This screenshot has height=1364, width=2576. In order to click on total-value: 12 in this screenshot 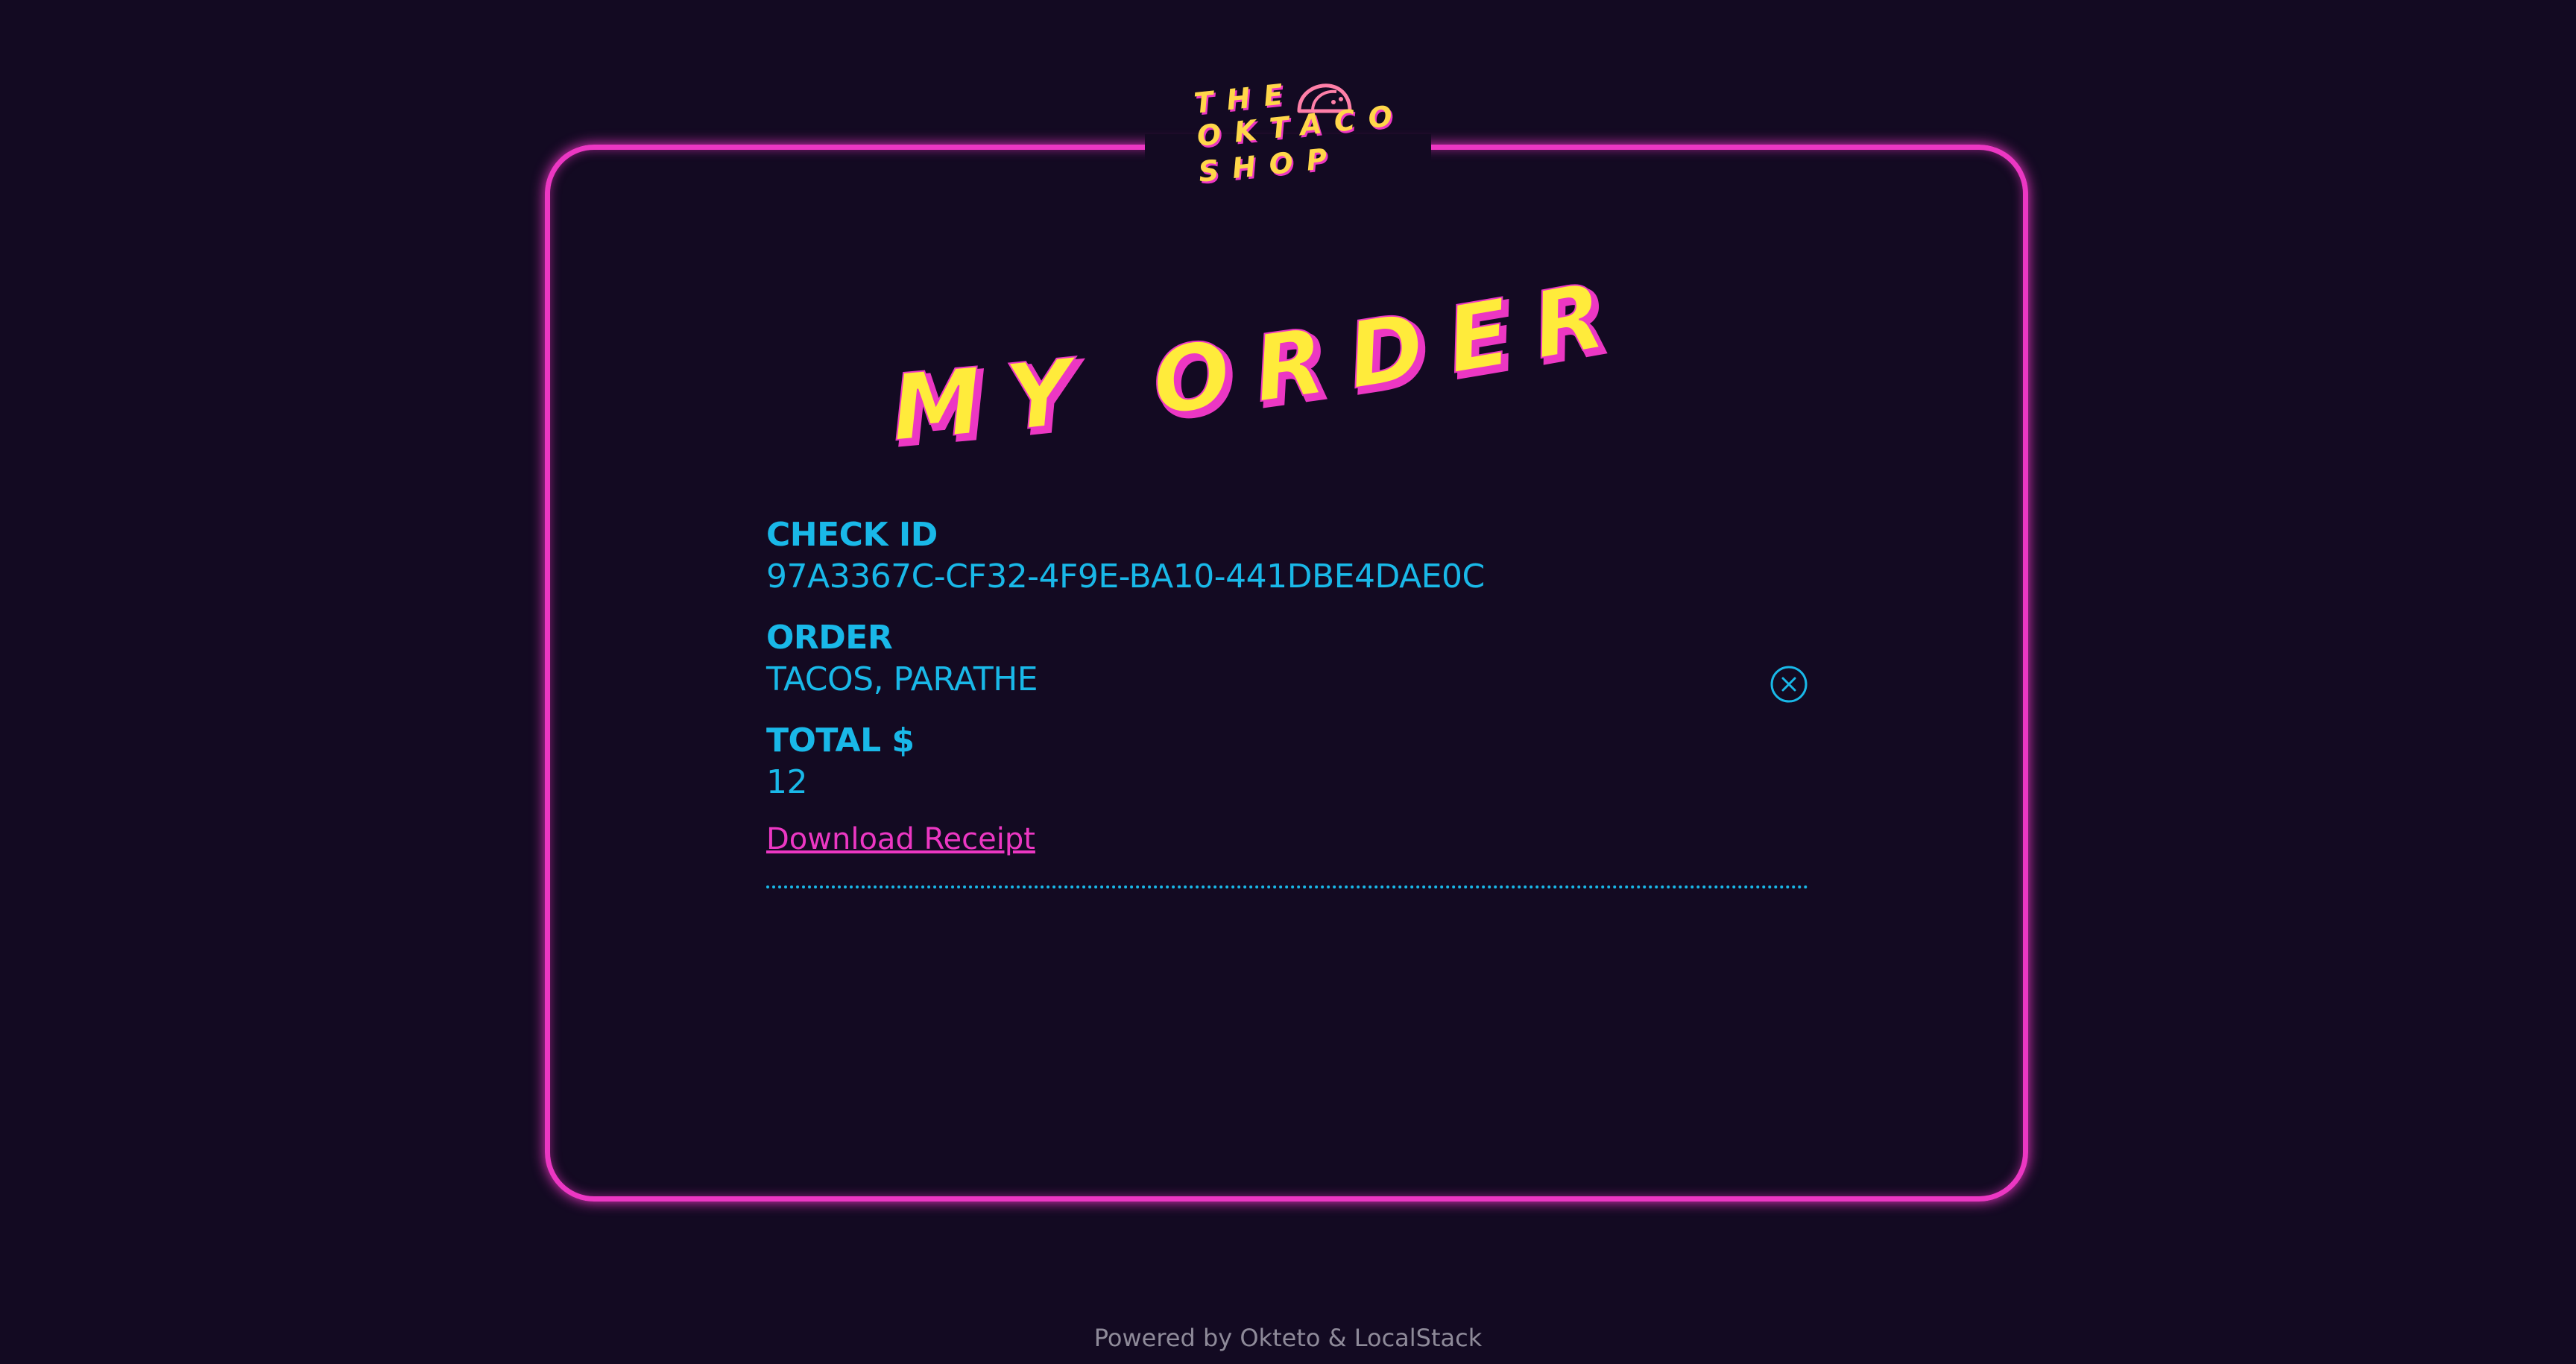, I will do `click(787, 782)`.